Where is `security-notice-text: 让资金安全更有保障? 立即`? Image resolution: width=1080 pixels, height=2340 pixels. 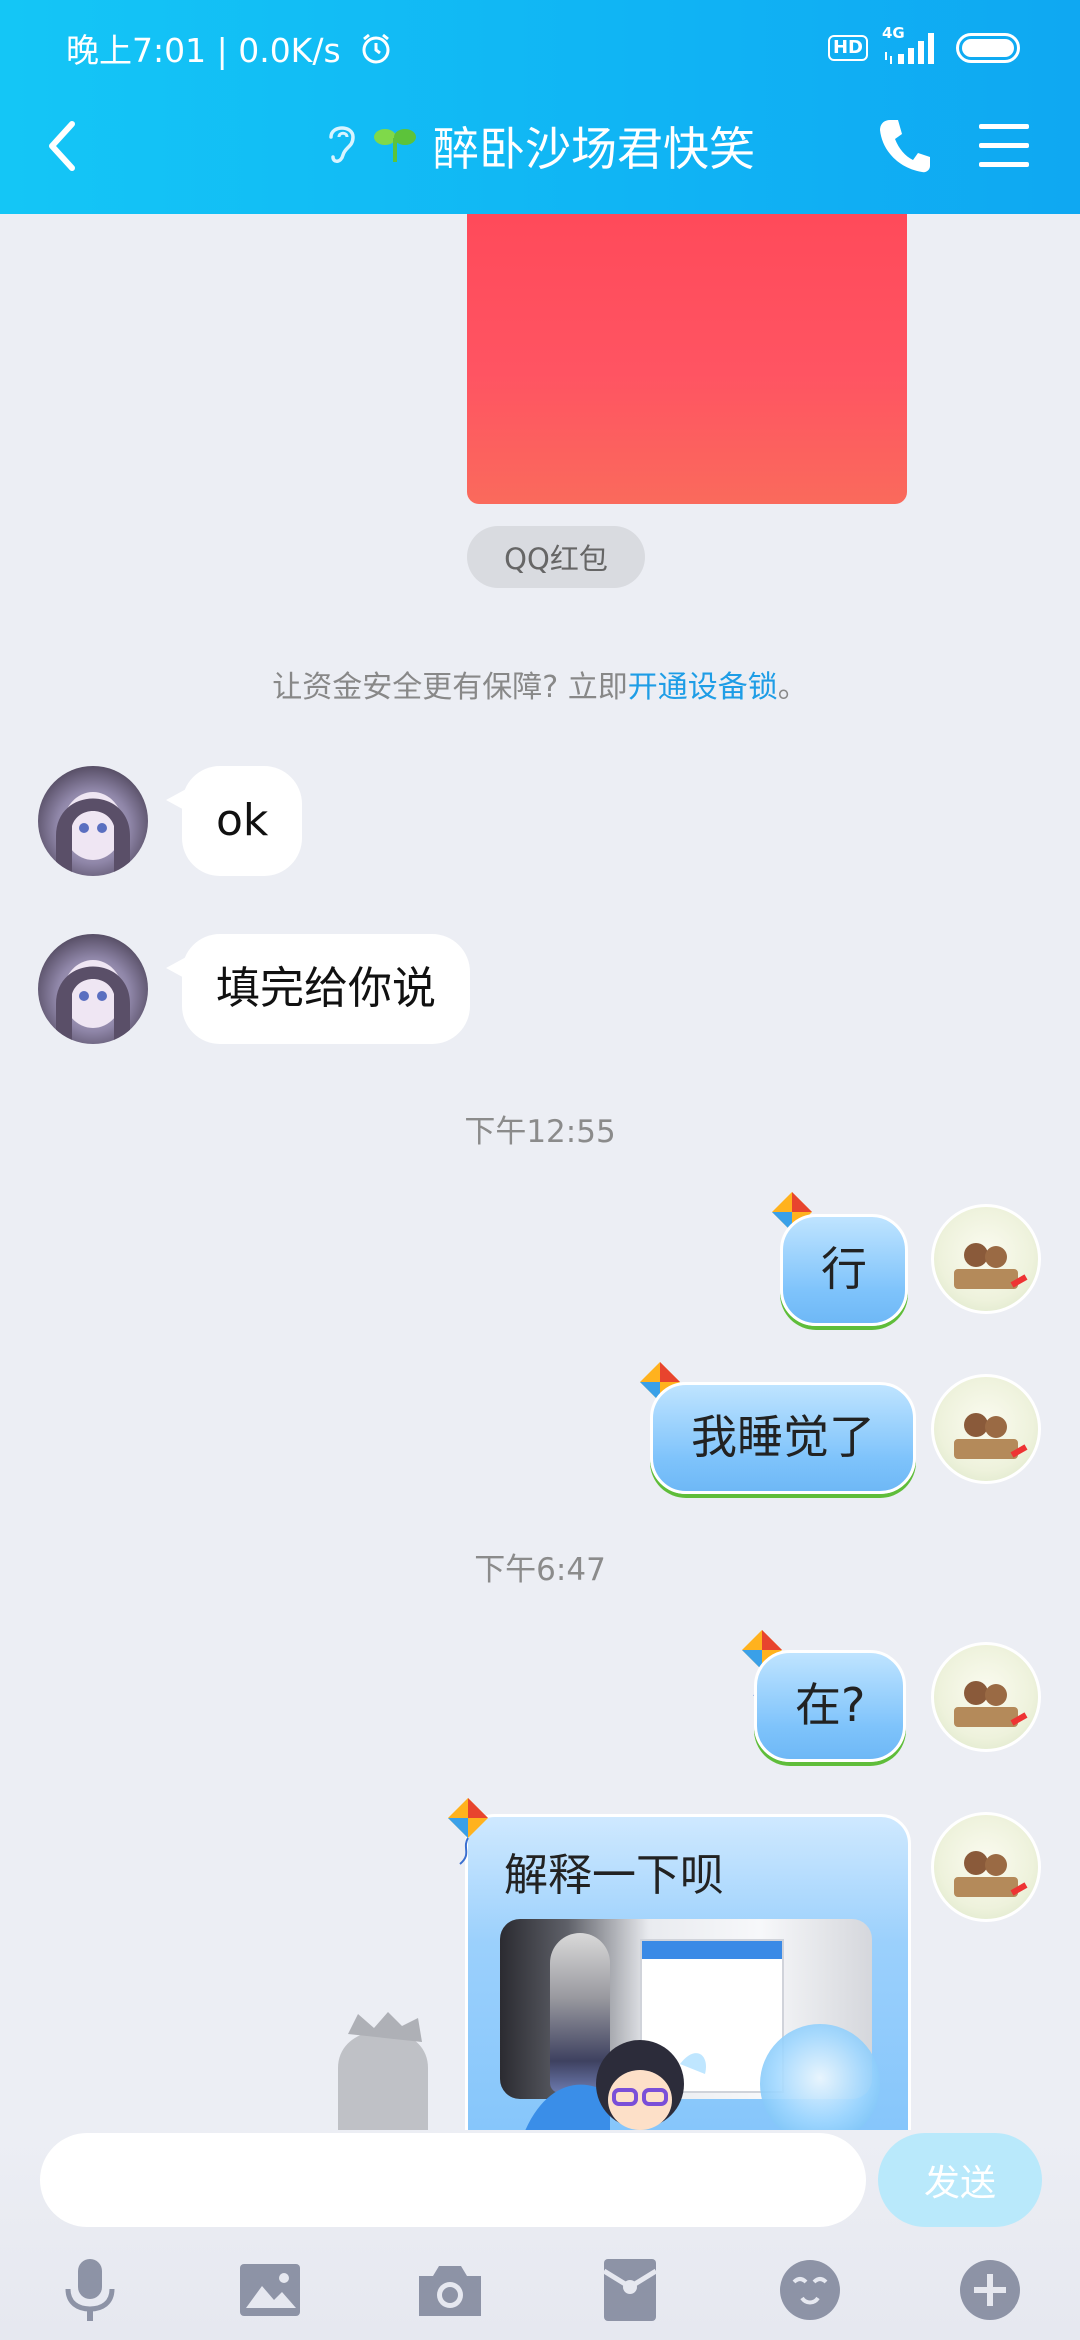
security-notice-text: 让资金安全更有保障? 立即 is located at coordinates (450, 687).